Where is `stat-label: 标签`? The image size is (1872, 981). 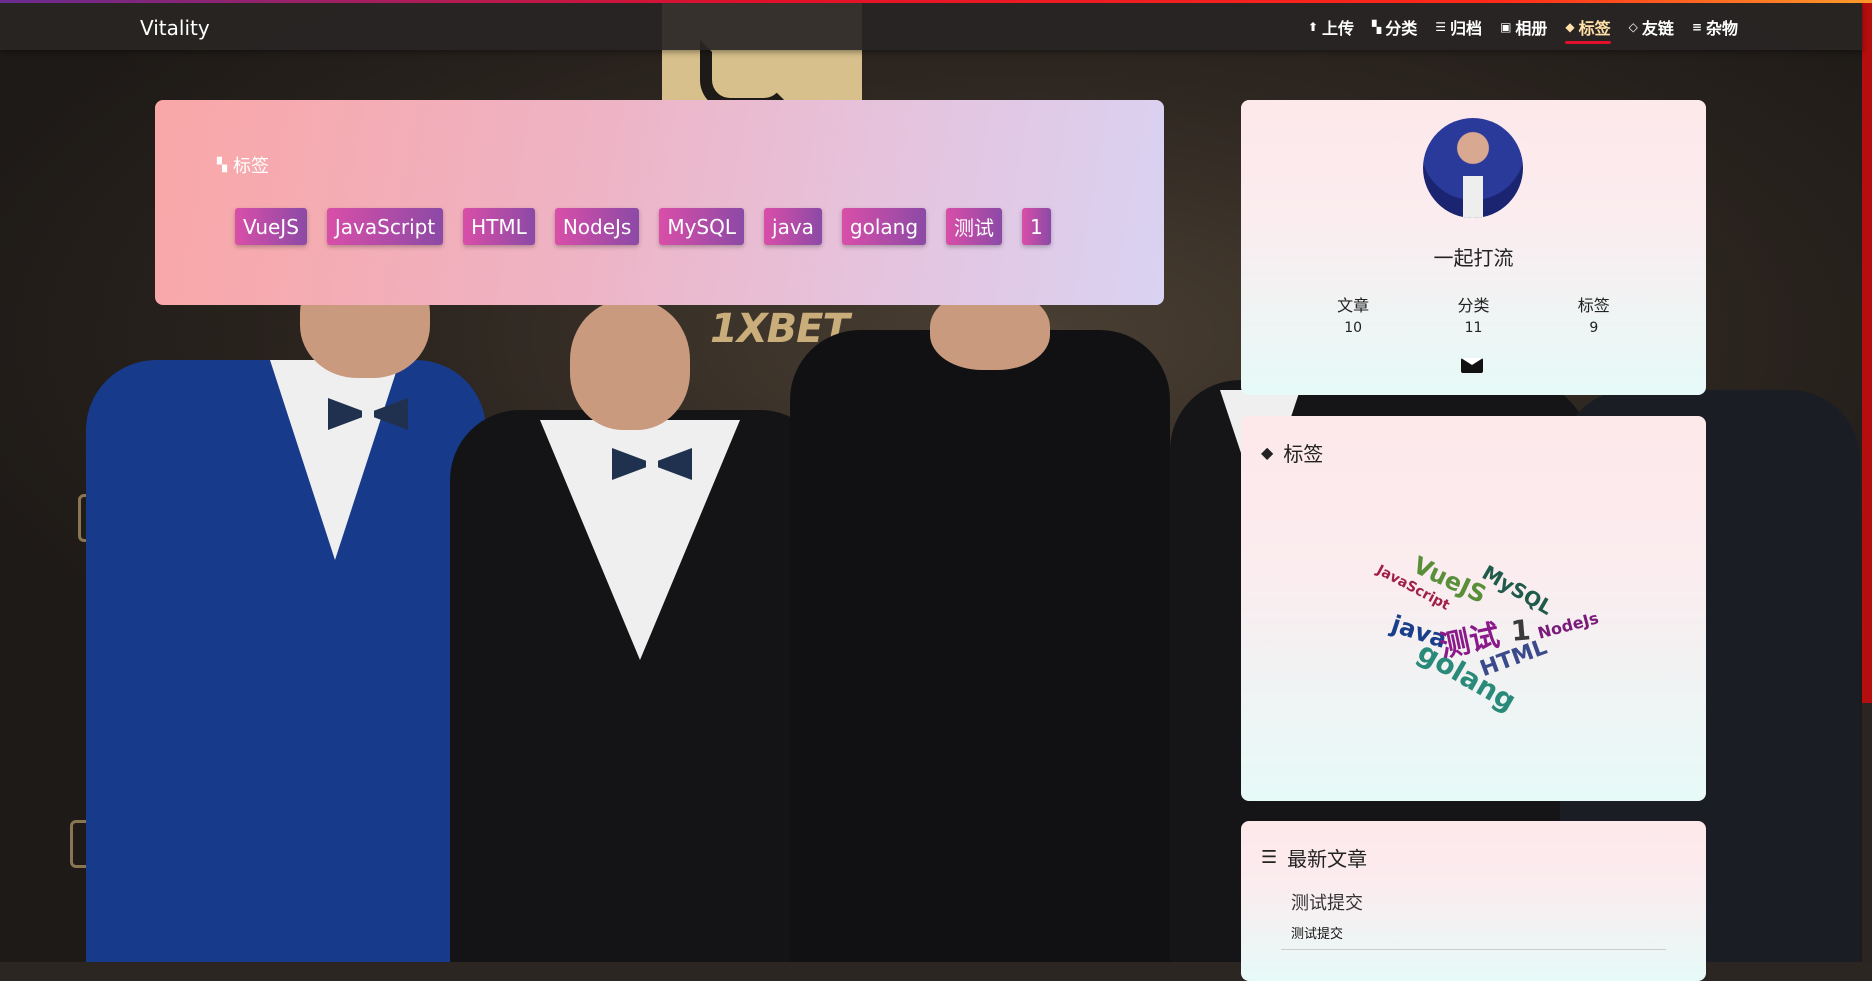 stat-label: 标签 is located at coordinates (1593, 305).